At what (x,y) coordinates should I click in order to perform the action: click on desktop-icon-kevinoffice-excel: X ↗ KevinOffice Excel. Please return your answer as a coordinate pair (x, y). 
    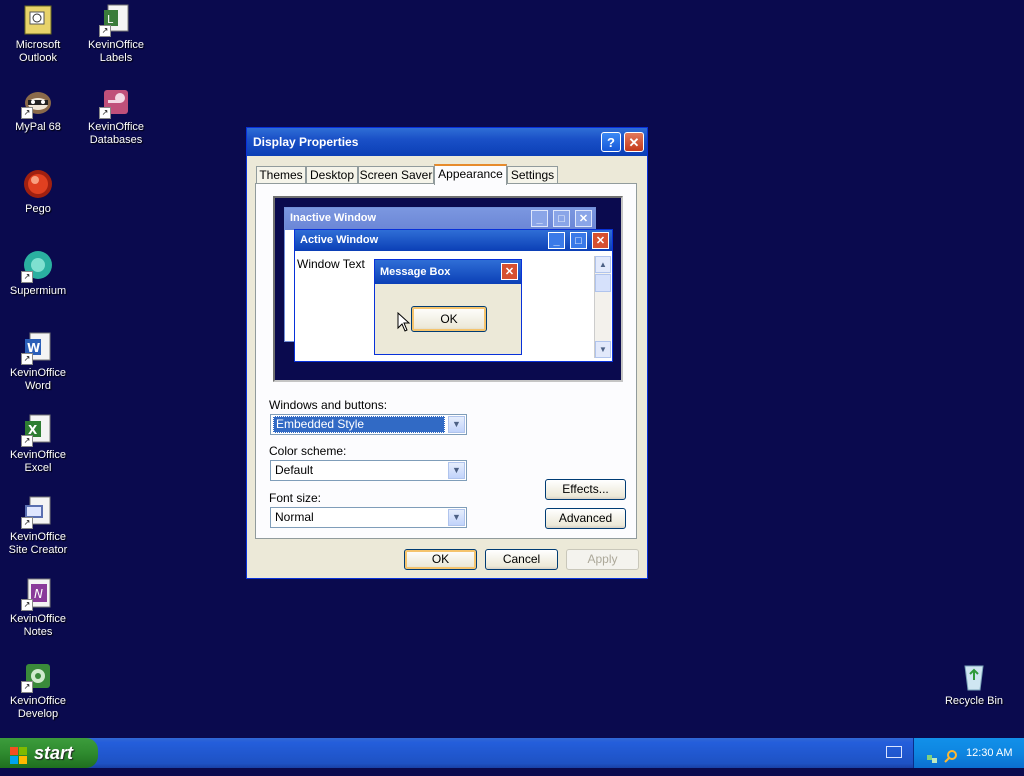
    Looking at the image, I should click on (38, 444).